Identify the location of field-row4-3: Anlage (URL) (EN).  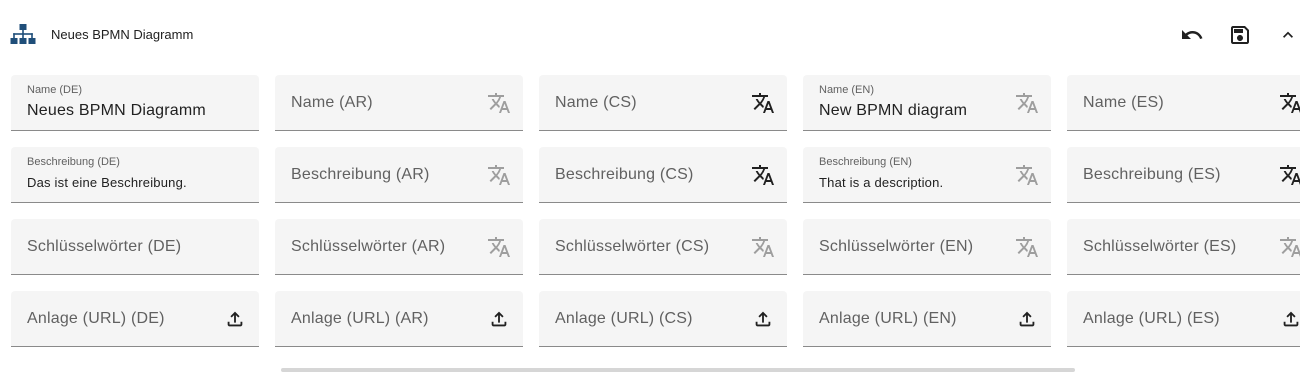
(927, 319).